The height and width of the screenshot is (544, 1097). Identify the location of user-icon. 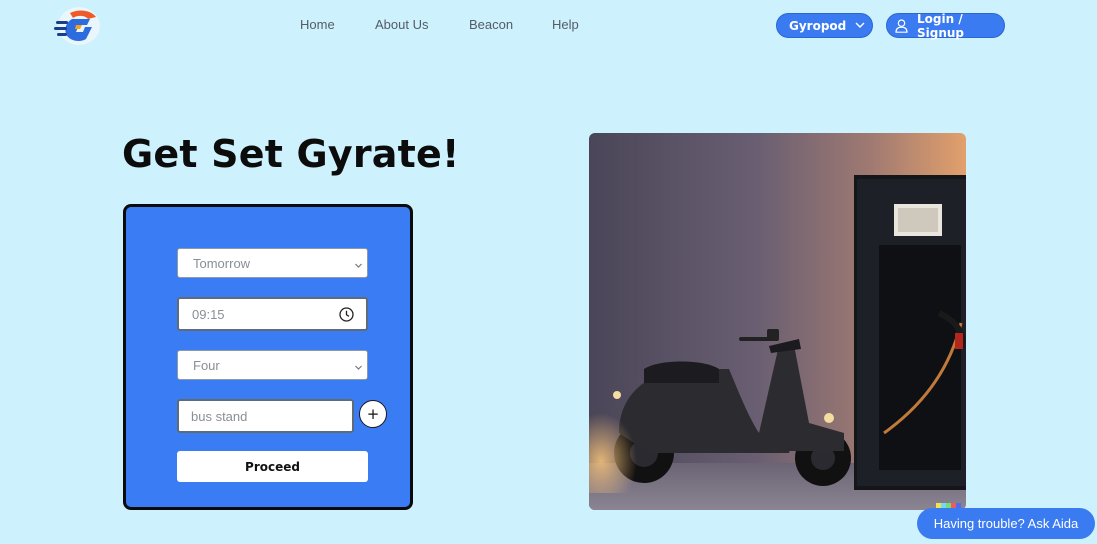
(901, 25).